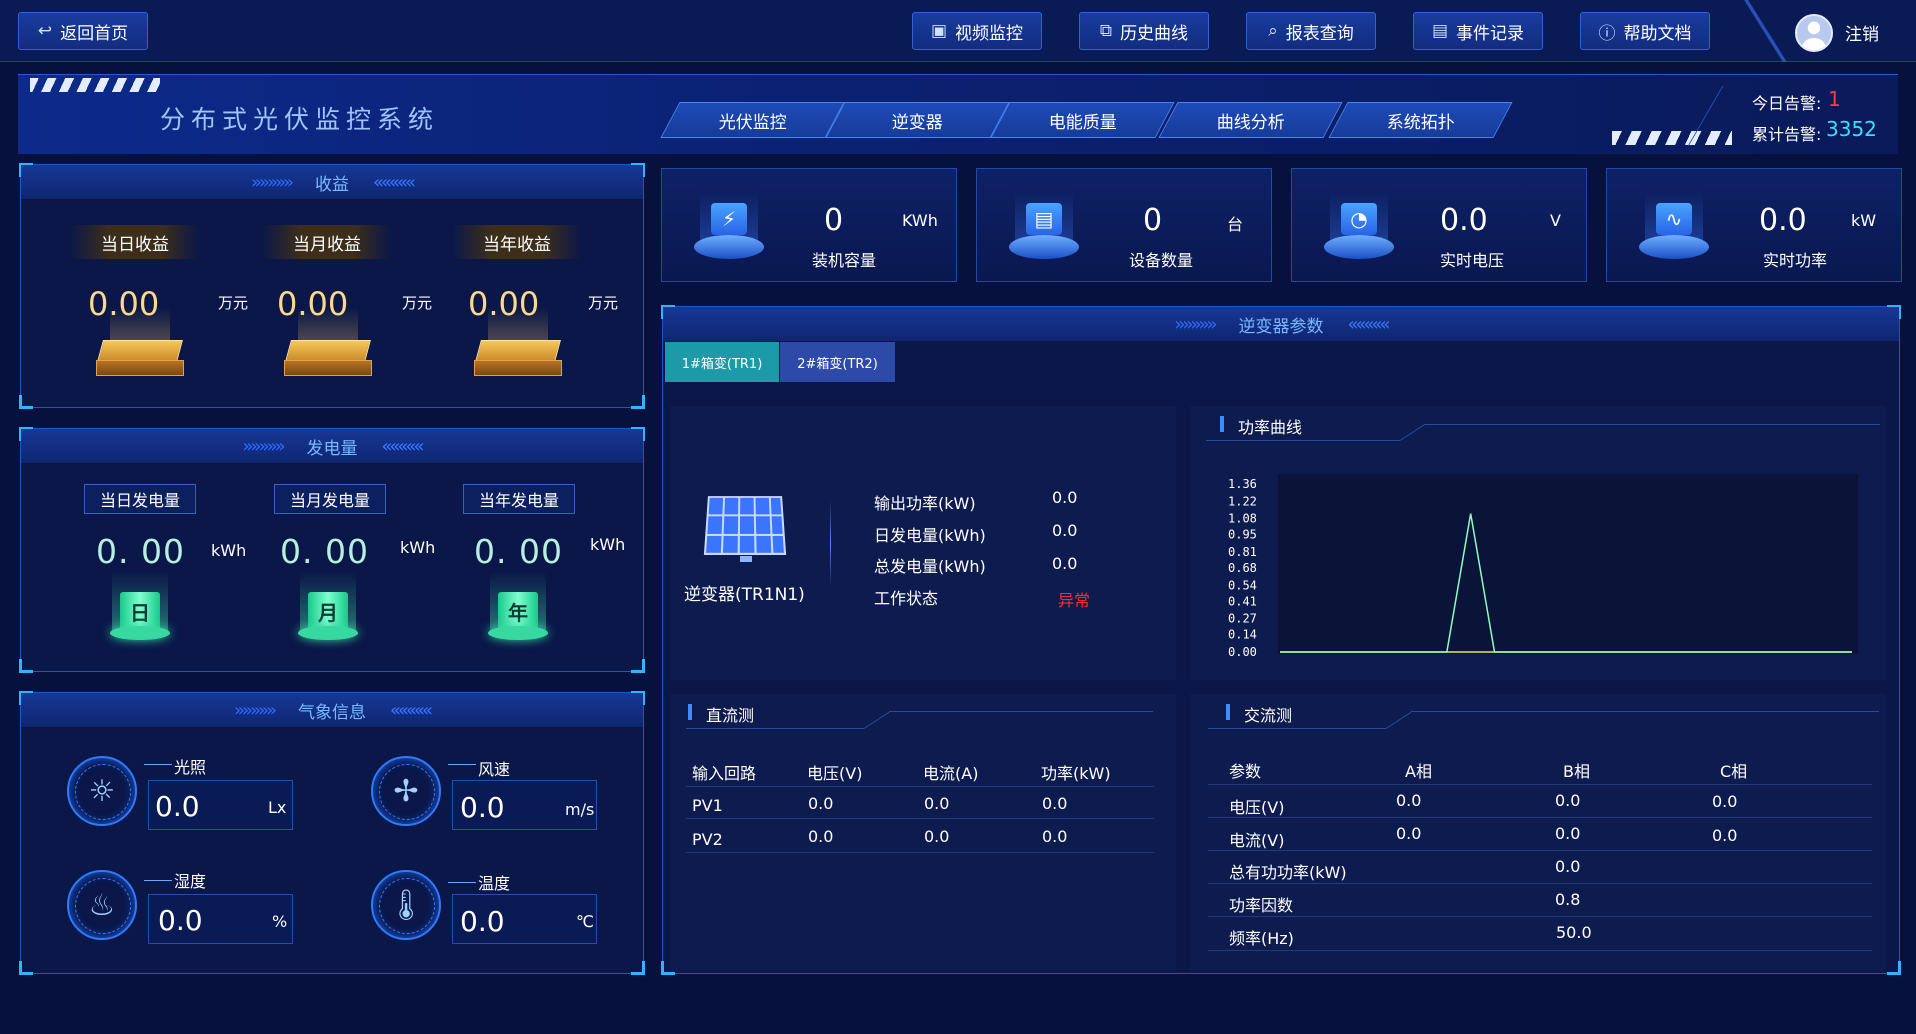 The image size is (1916, 1034). I want to click on daily-revenue-unit: 万元, so click(233, 303).